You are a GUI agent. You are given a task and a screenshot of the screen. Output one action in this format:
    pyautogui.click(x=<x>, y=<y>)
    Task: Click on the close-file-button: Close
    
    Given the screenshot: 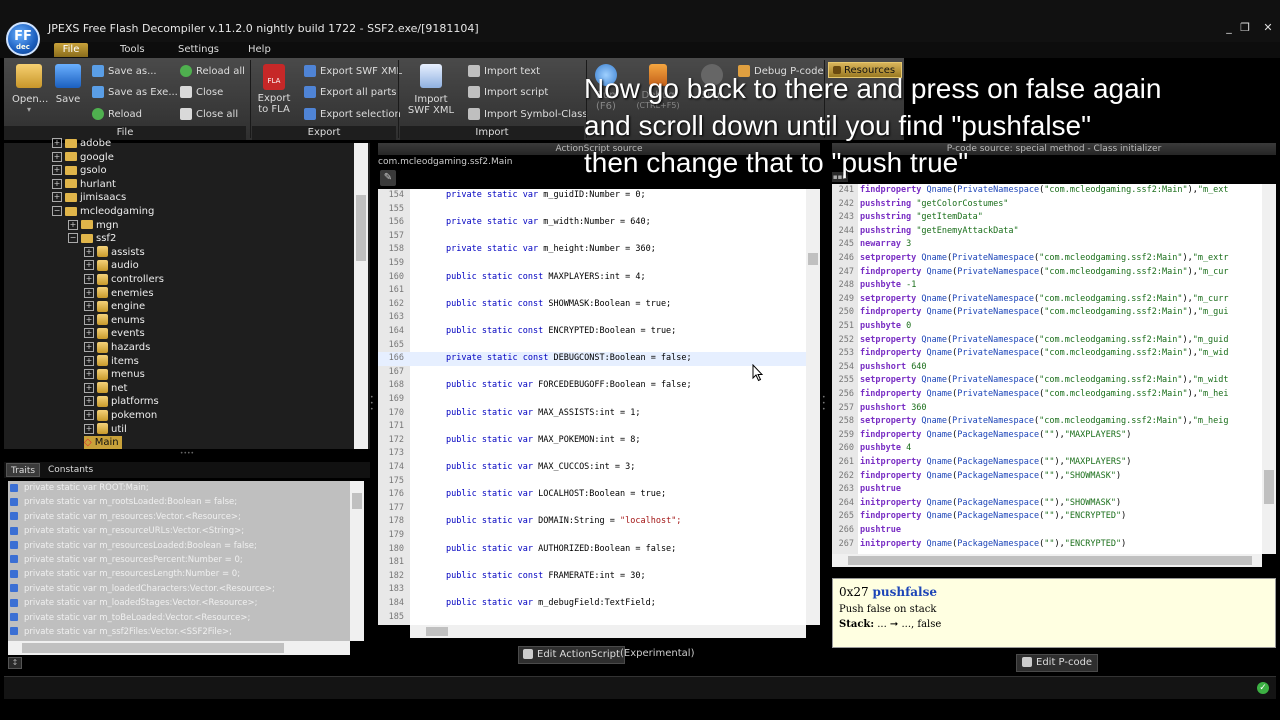 What is the action you would take?
    pyautogui.click(x=201, y=92)
    